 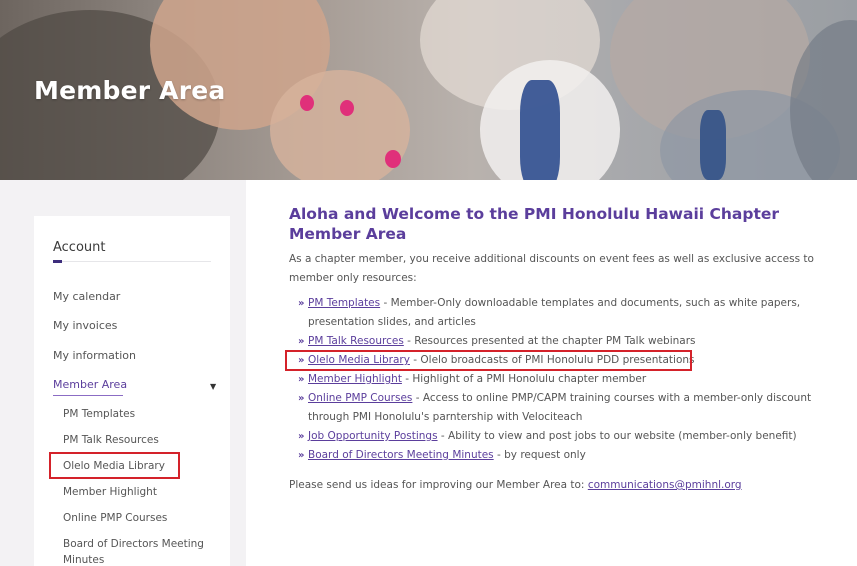 I want to click on job-postings-link: Job Opportunity Postings, so click(x=373, y=436).